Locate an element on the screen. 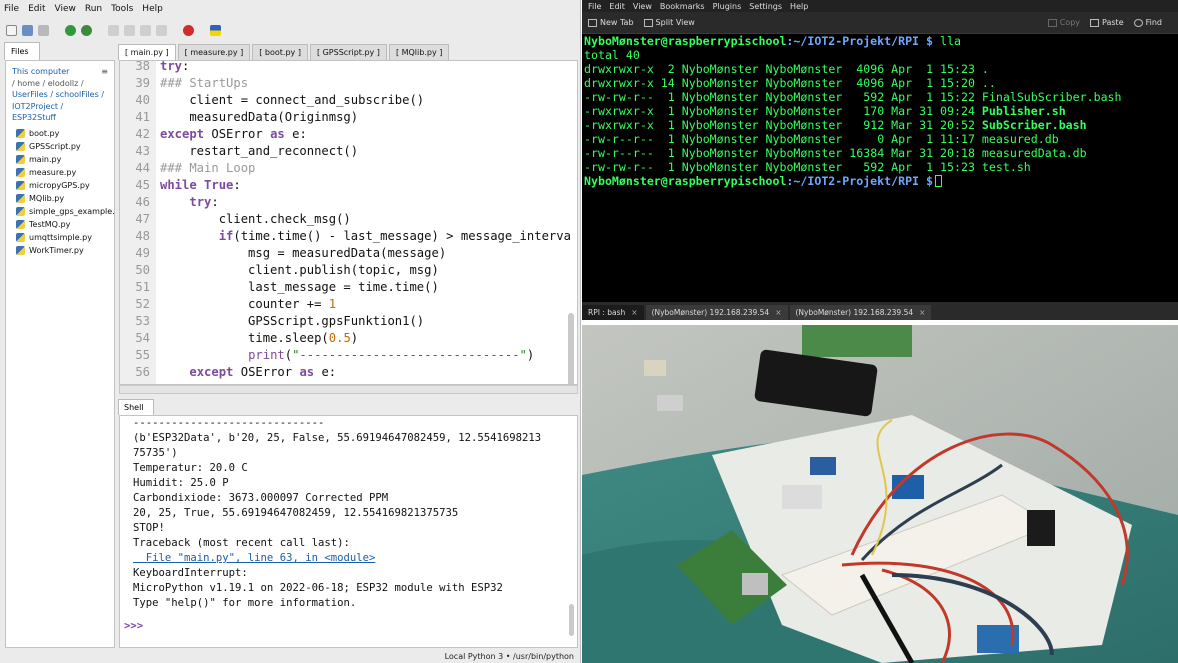 The width and height of the screenshot is (1178, 663). code-line: 56 except OSError as e: is located at coordinates (348, 372).